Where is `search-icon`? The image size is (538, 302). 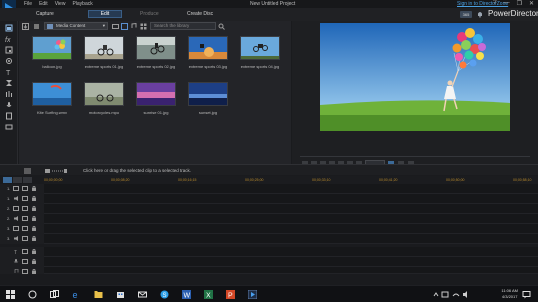
search-icon is located at coordinates (221, 26).